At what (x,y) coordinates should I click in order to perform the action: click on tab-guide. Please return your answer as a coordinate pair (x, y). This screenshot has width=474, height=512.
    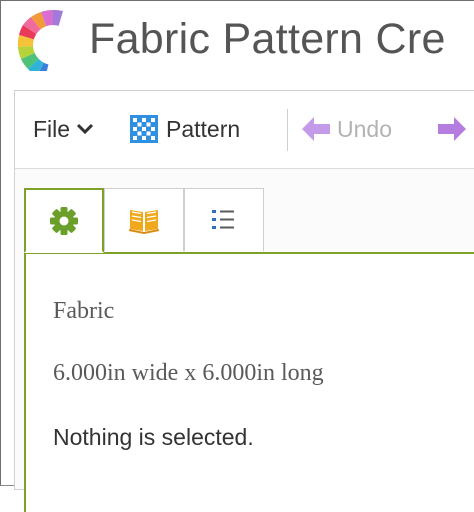
    Looking at the image, I should click on (144, 219).